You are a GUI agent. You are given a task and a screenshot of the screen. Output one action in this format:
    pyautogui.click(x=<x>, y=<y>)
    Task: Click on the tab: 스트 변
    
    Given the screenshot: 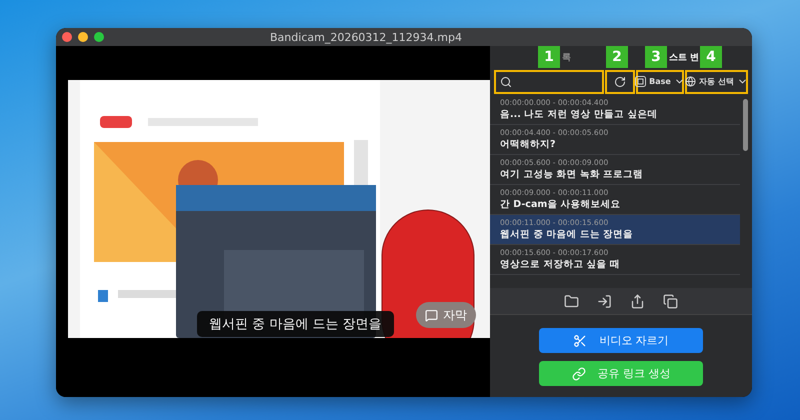 What is the action you would take?
    pyautogui.click(x=684, y=57)
    